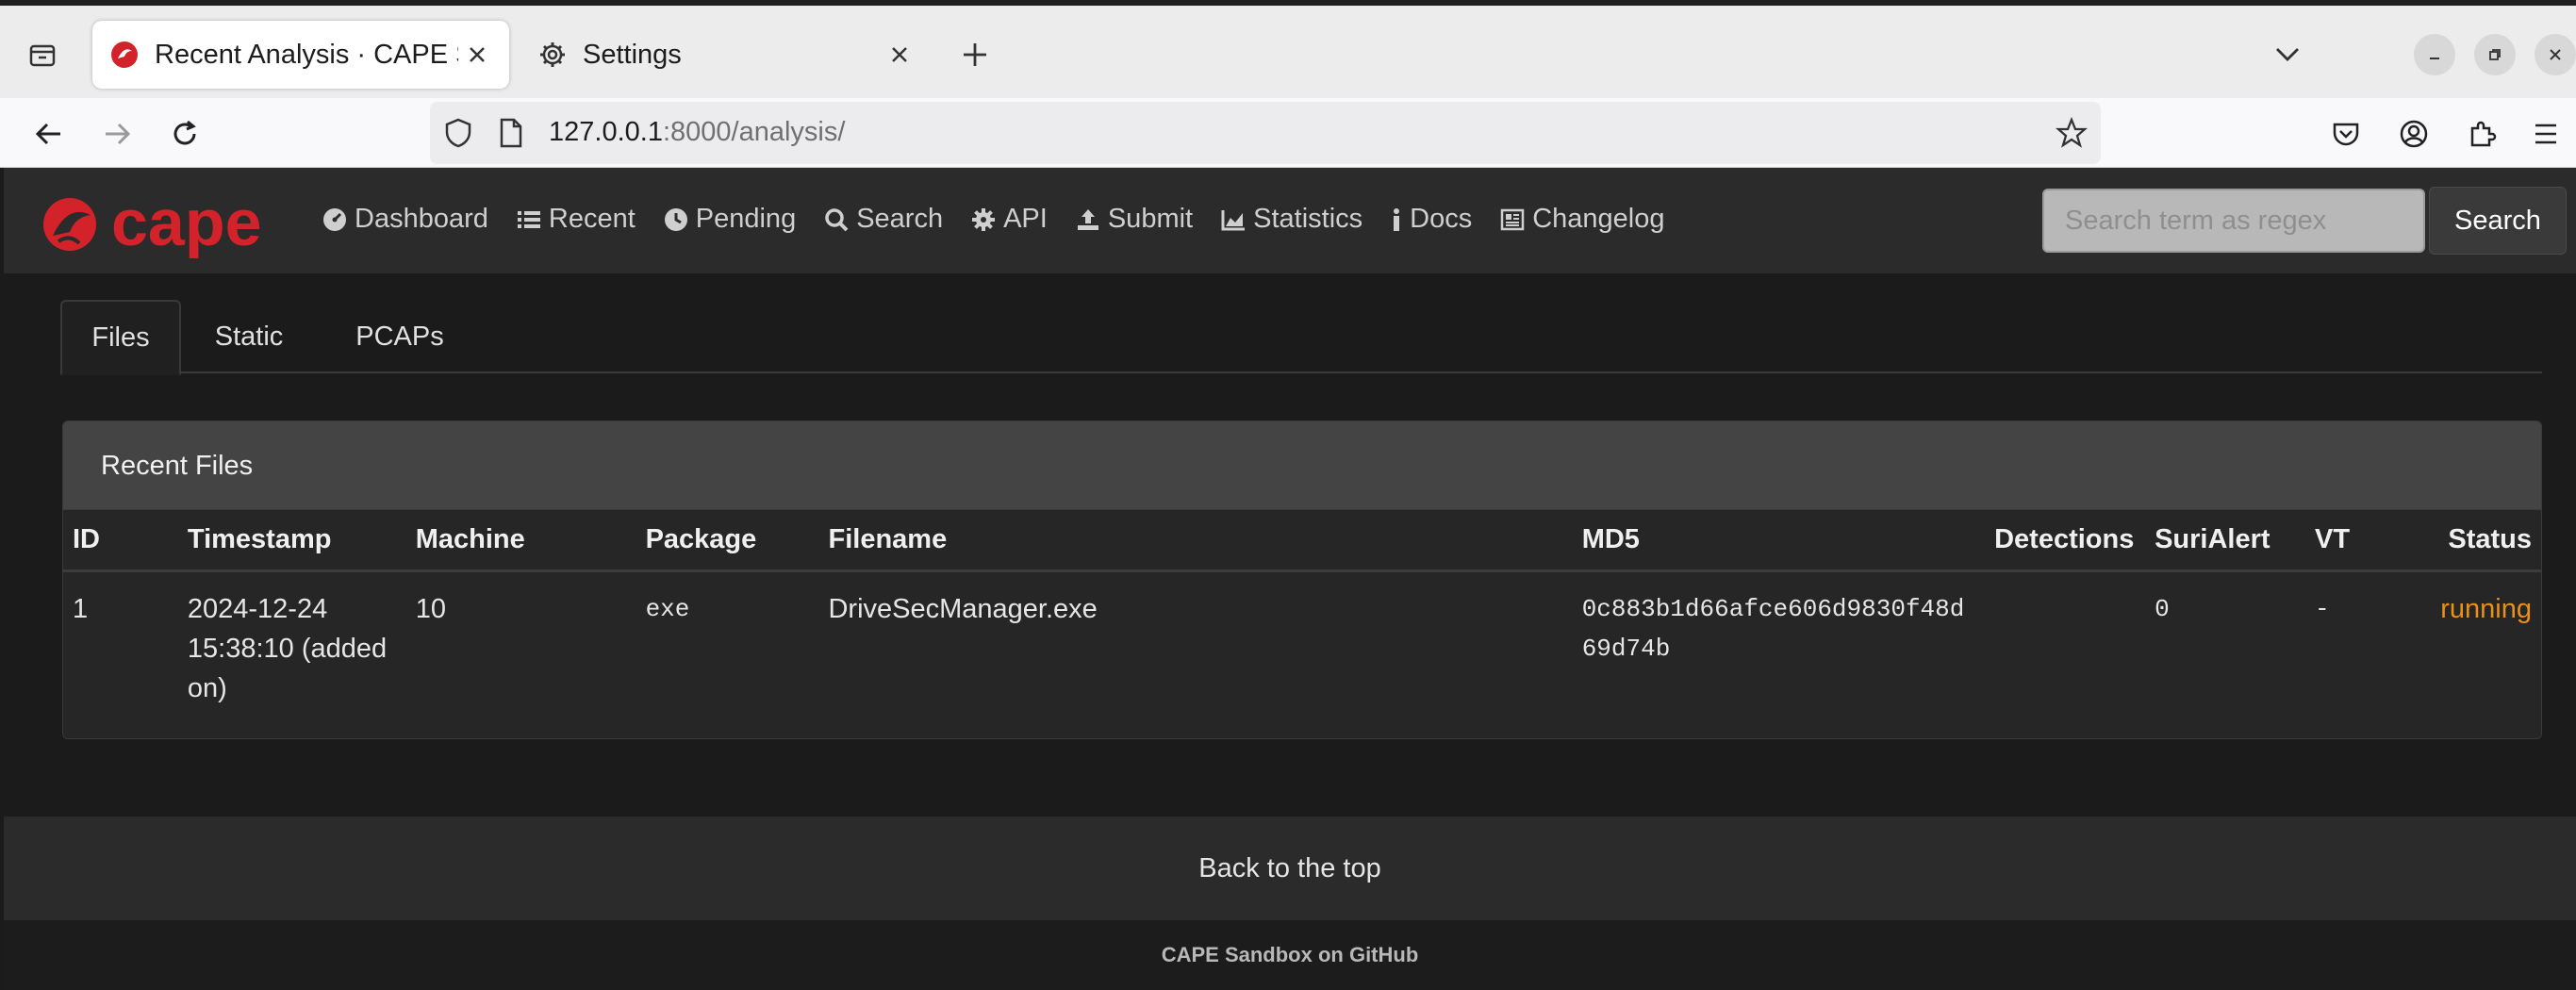  What do you see at coordinates (1779, 541) in the screenshot?
I see `col-md5: MD5` at bounding box center [1779, 541].